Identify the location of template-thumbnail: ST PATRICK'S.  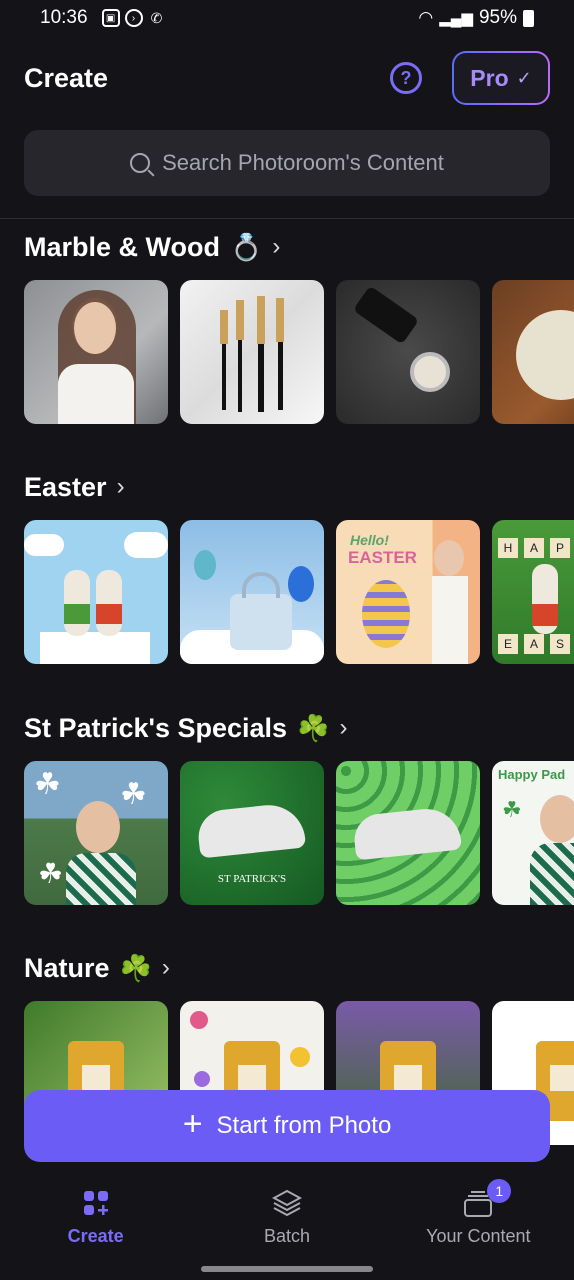
(252, 833).